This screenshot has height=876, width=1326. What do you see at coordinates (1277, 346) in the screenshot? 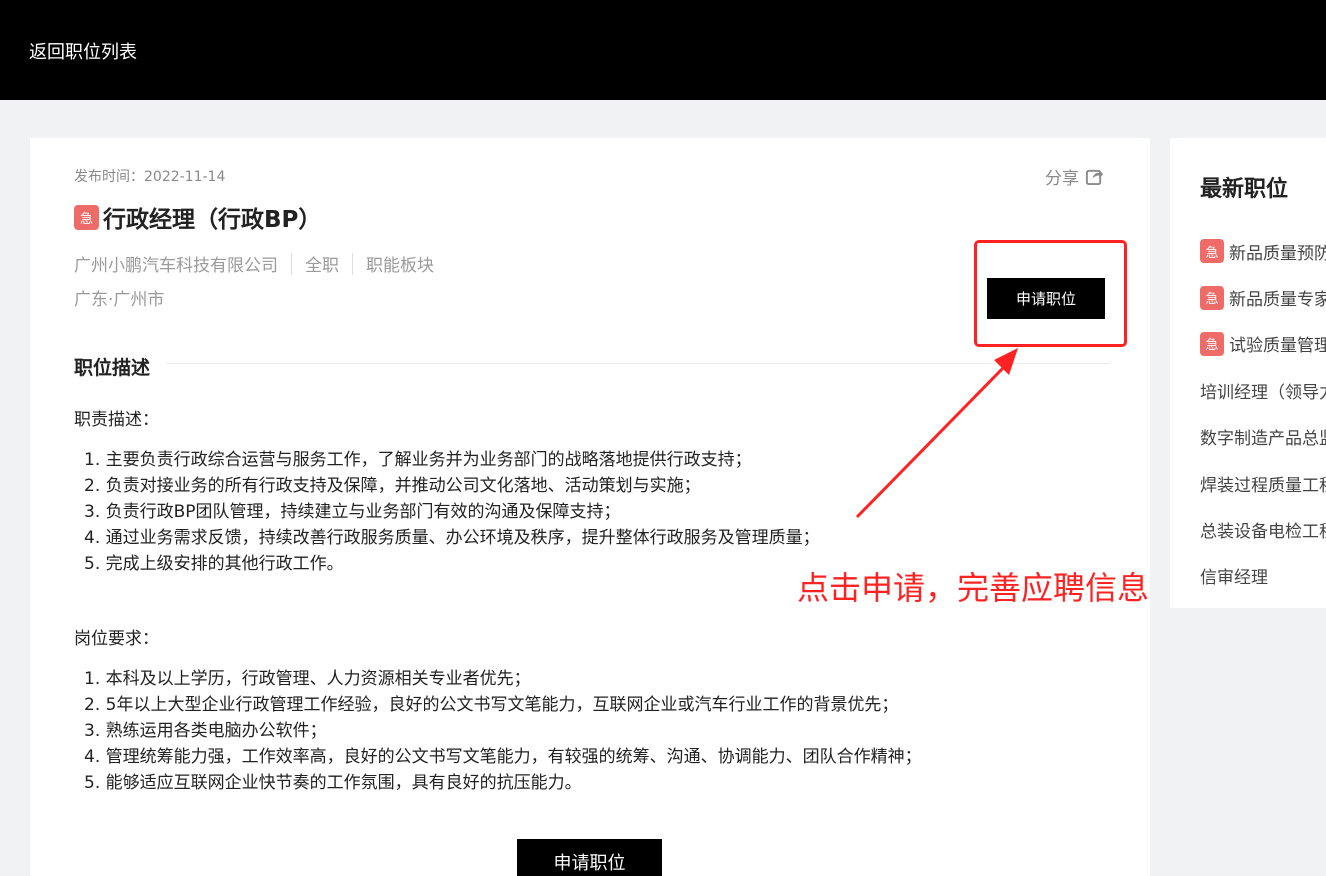
I see `latest-job-label: 试验质量管理` at bounding box center [1277, 346].